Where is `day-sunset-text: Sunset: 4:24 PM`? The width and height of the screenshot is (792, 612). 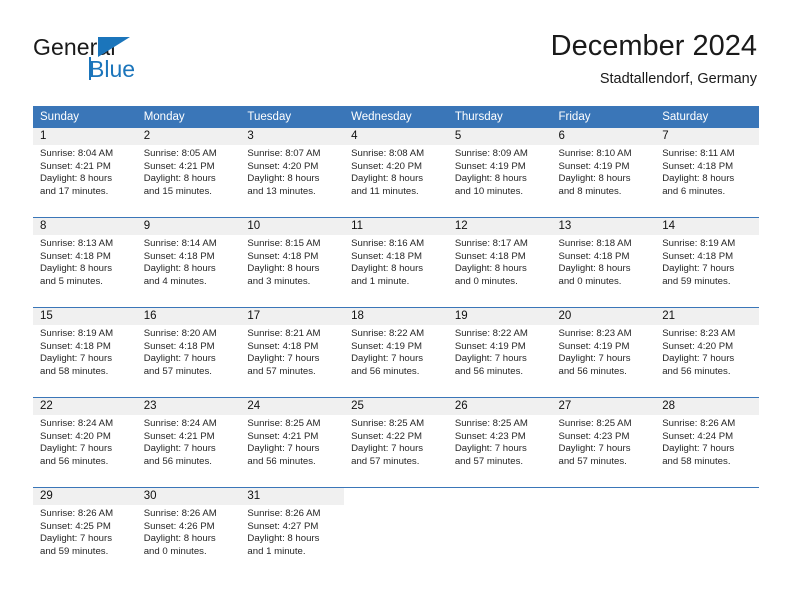 day-sunset-text: Sunset: 4:24 PM is located at coordinates (698, 436).